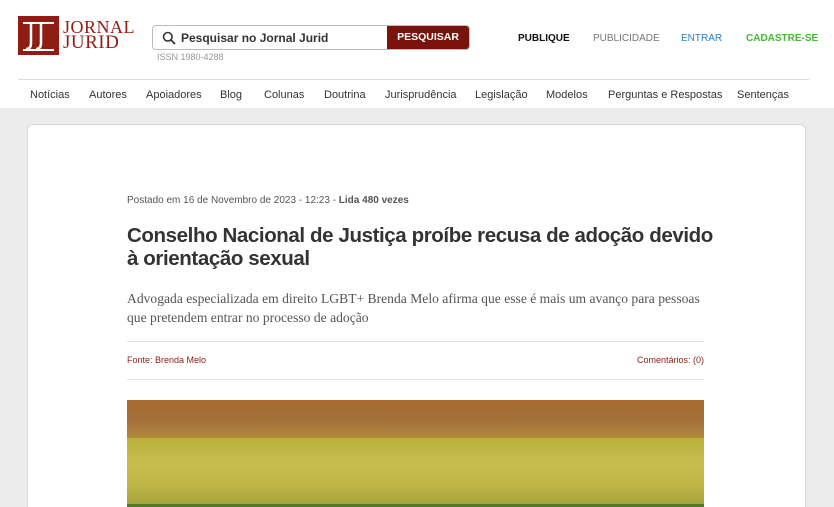  I want to click on article-source-link: Fonte: Brenda Melo, so click(166, 360).